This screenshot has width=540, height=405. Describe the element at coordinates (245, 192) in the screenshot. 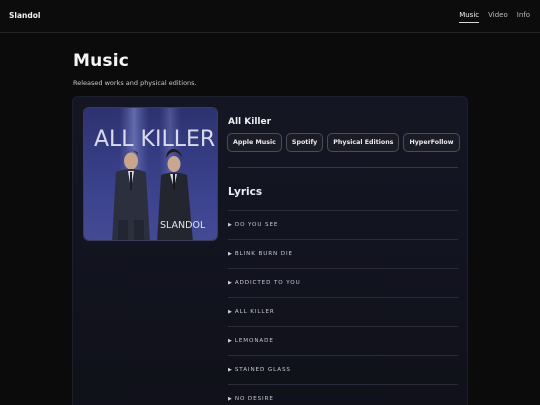

I see `lyrics-heading: Lyrics` at that location.